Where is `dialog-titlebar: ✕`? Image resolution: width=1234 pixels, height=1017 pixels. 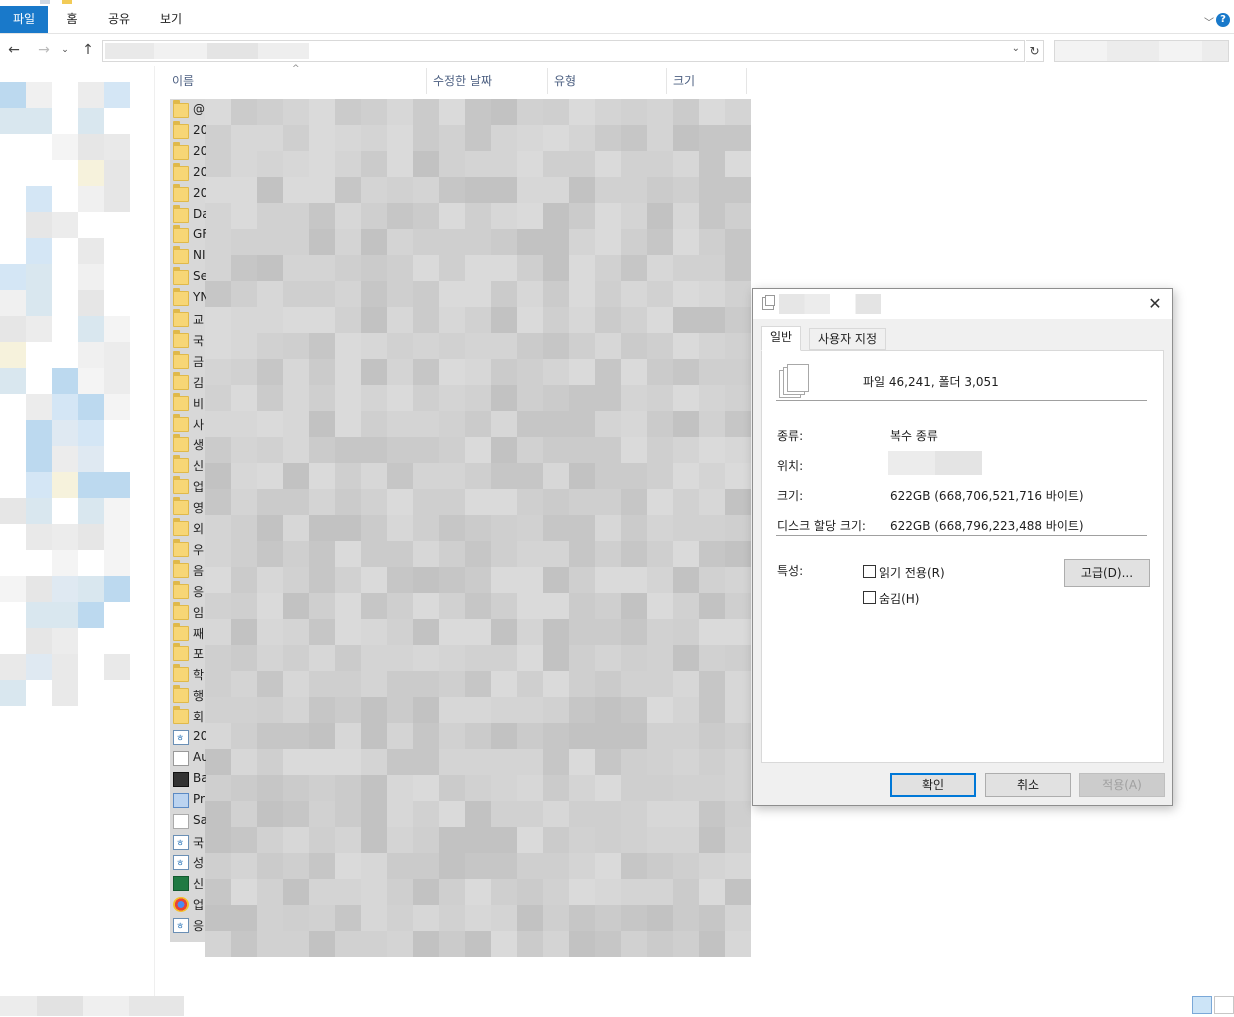 dialog-titlebar: ✕ is located at coordinates (962, 304).